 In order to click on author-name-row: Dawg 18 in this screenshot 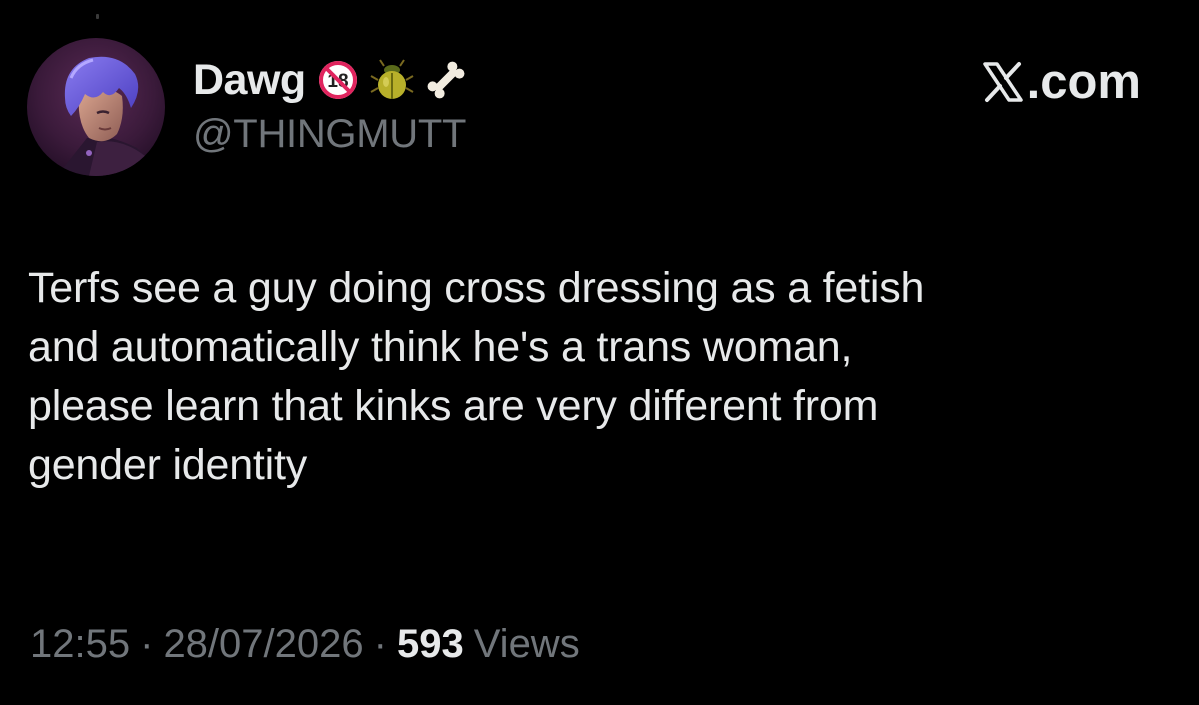, I will do `click(330, 80)`.